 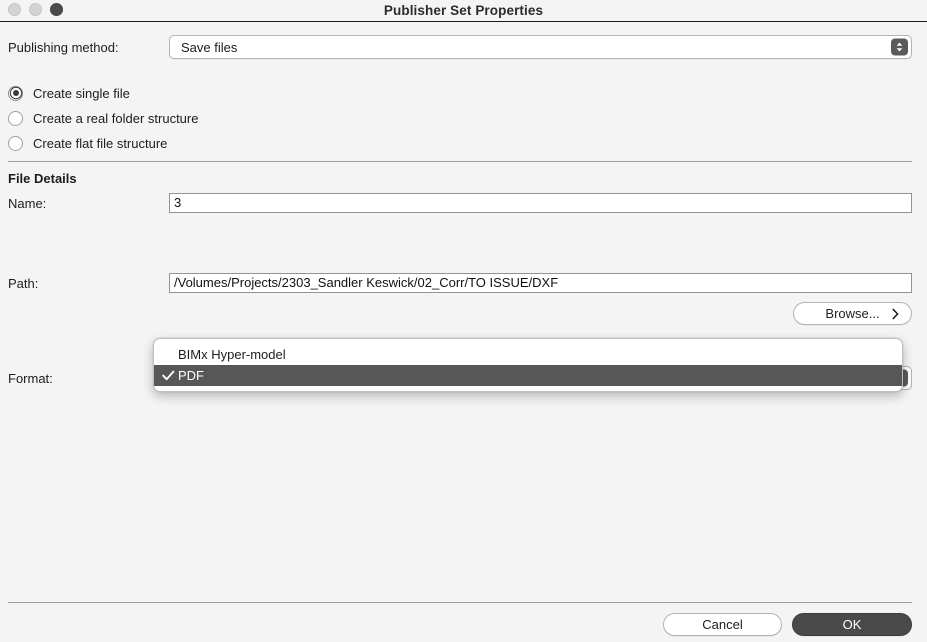 What do you see at coordinates (528, 375) in the screenshot?
I see `menu-item-pdf: PDF` at bounding box center [528, 375].